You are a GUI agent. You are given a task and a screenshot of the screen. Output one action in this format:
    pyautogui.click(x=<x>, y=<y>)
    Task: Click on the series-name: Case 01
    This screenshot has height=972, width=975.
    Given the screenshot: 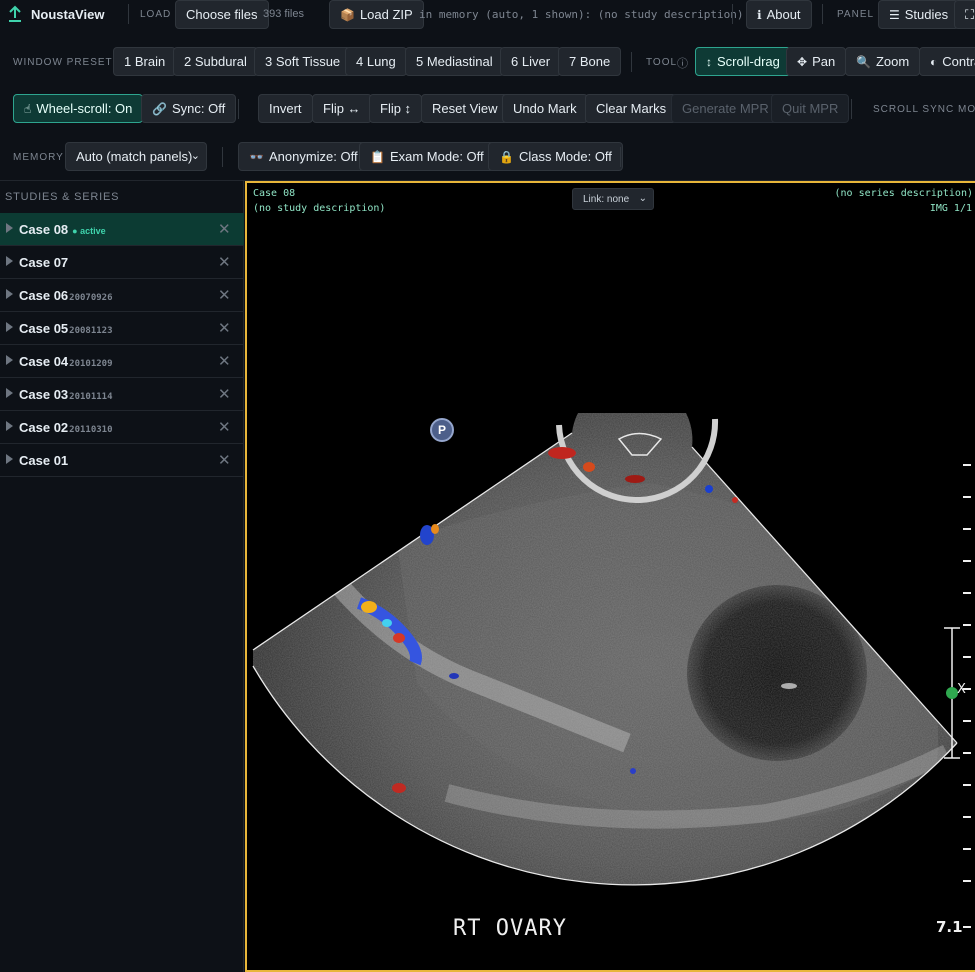 What is the action you would take?
    pyautogui.click(x=44, y=460)
    